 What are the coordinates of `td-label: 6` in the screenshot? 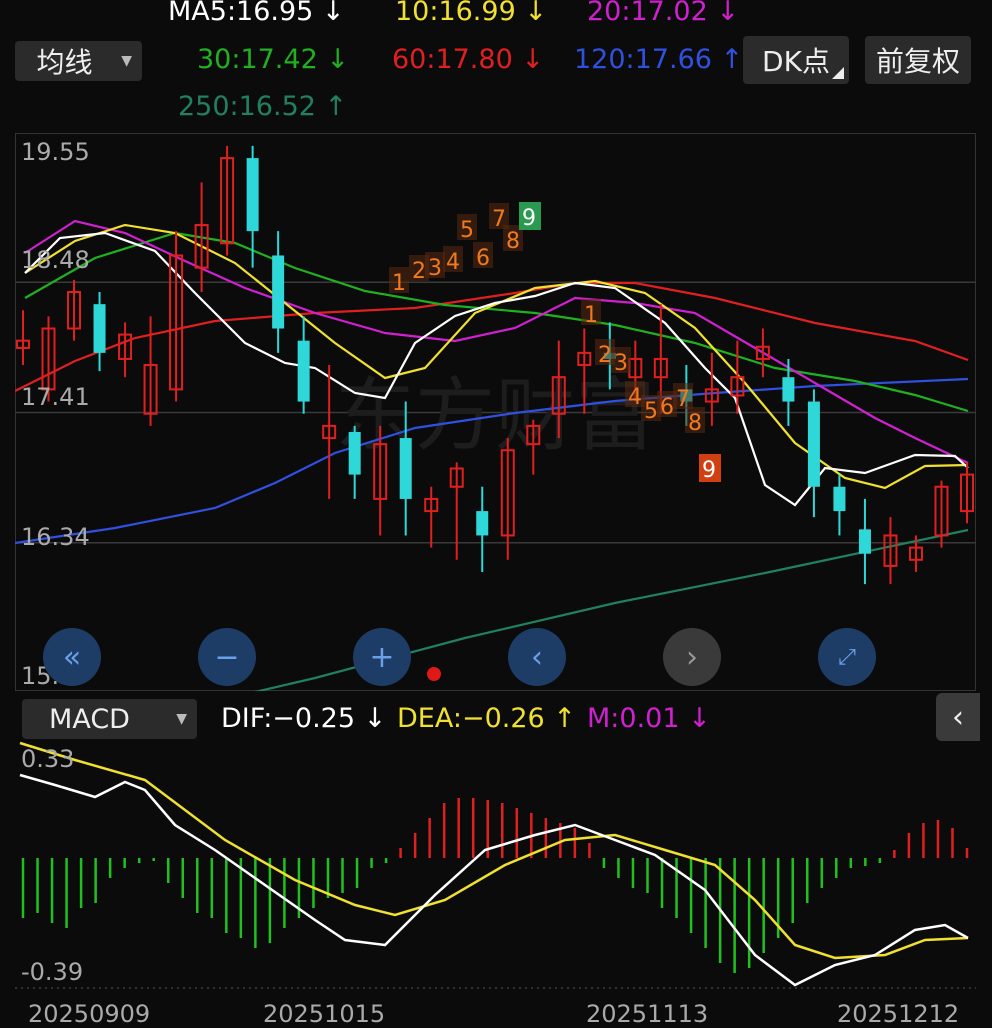 It's located at (483, 256).